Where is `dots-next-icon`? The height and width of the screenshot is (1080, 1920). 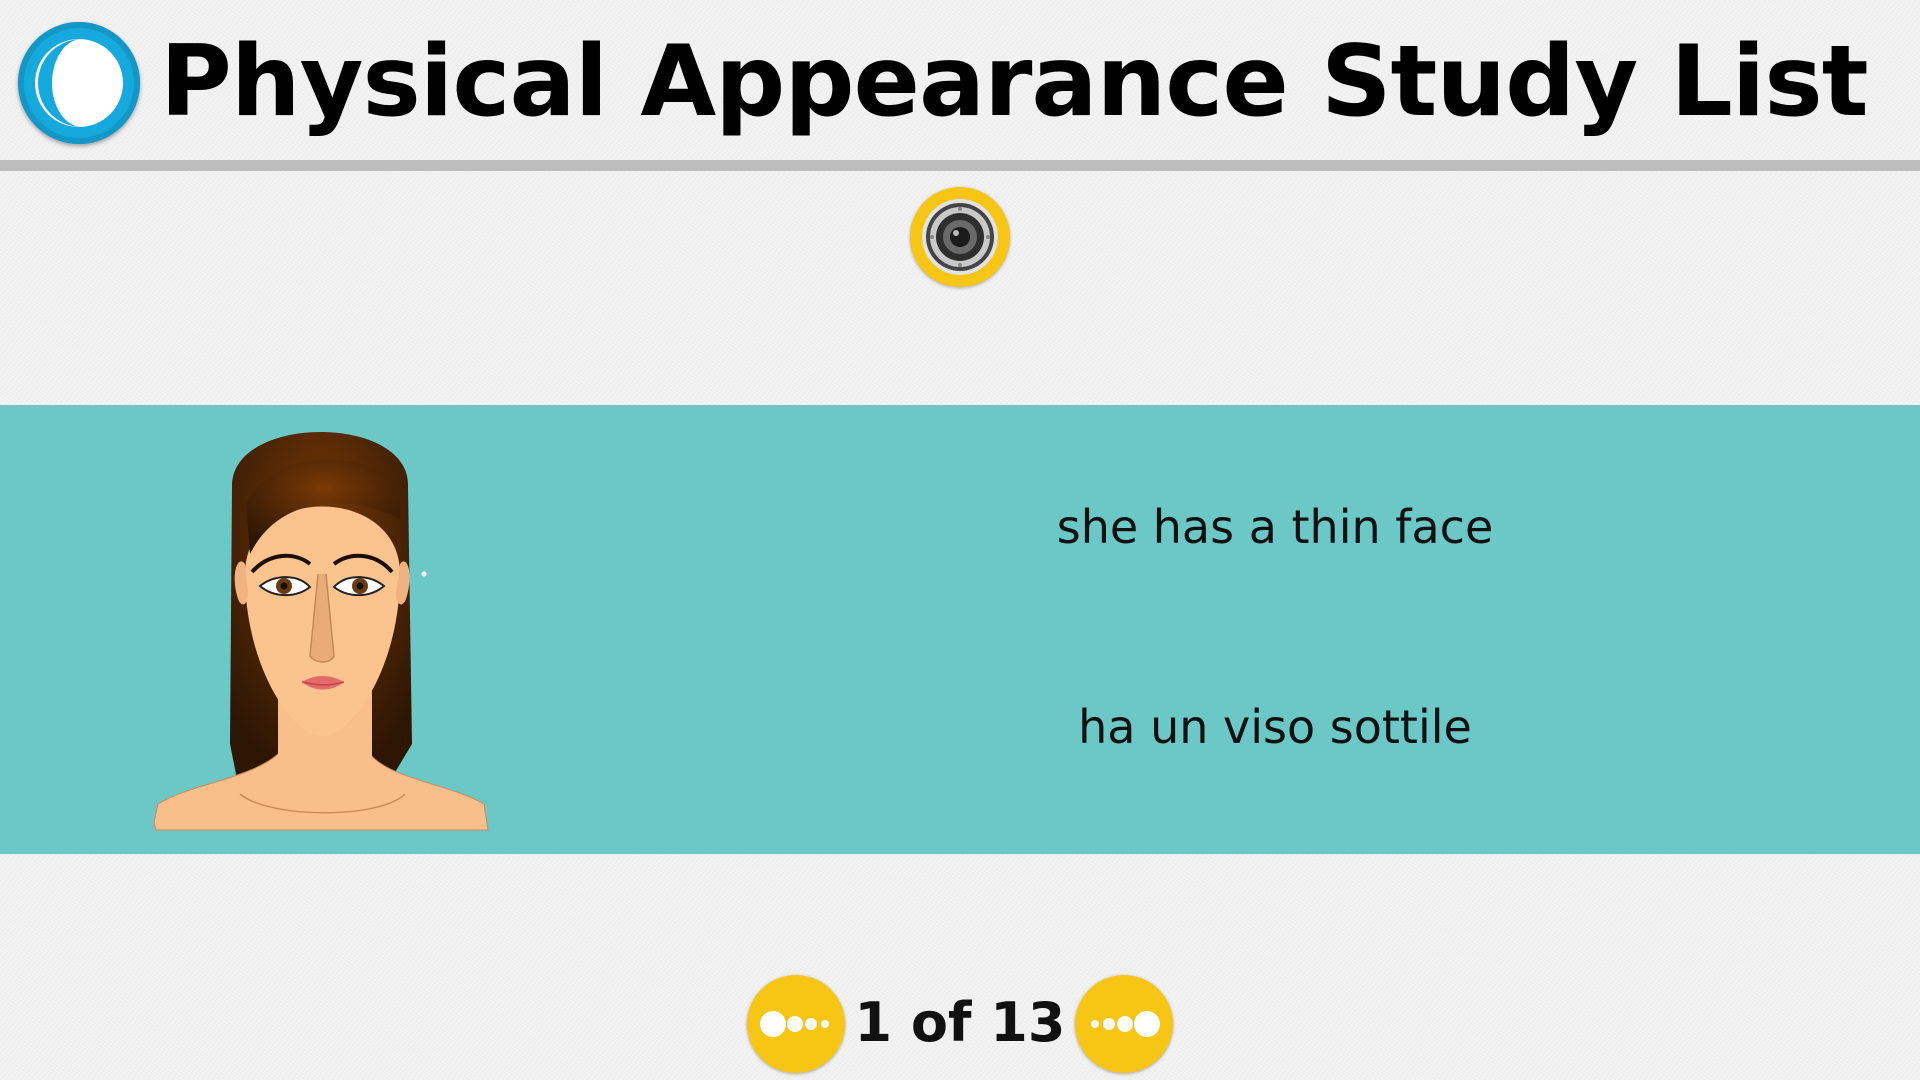 dots-next-icon is located at coordinates (1125, 1024).